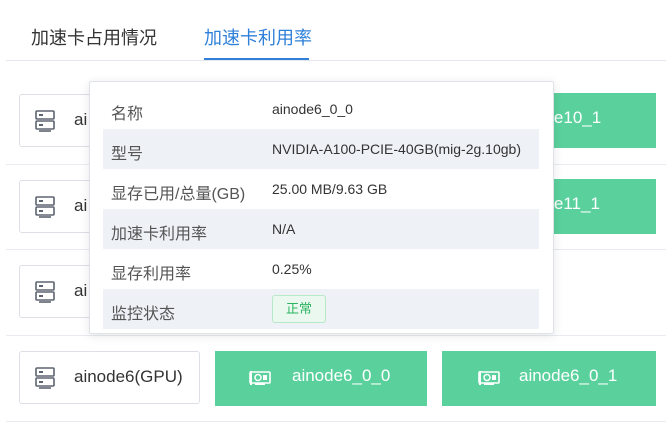  Describe the element at coordinates (94, 37) in the screenshot. I see `tab-accelerator-usage: 加速卡占用情况` at that location.